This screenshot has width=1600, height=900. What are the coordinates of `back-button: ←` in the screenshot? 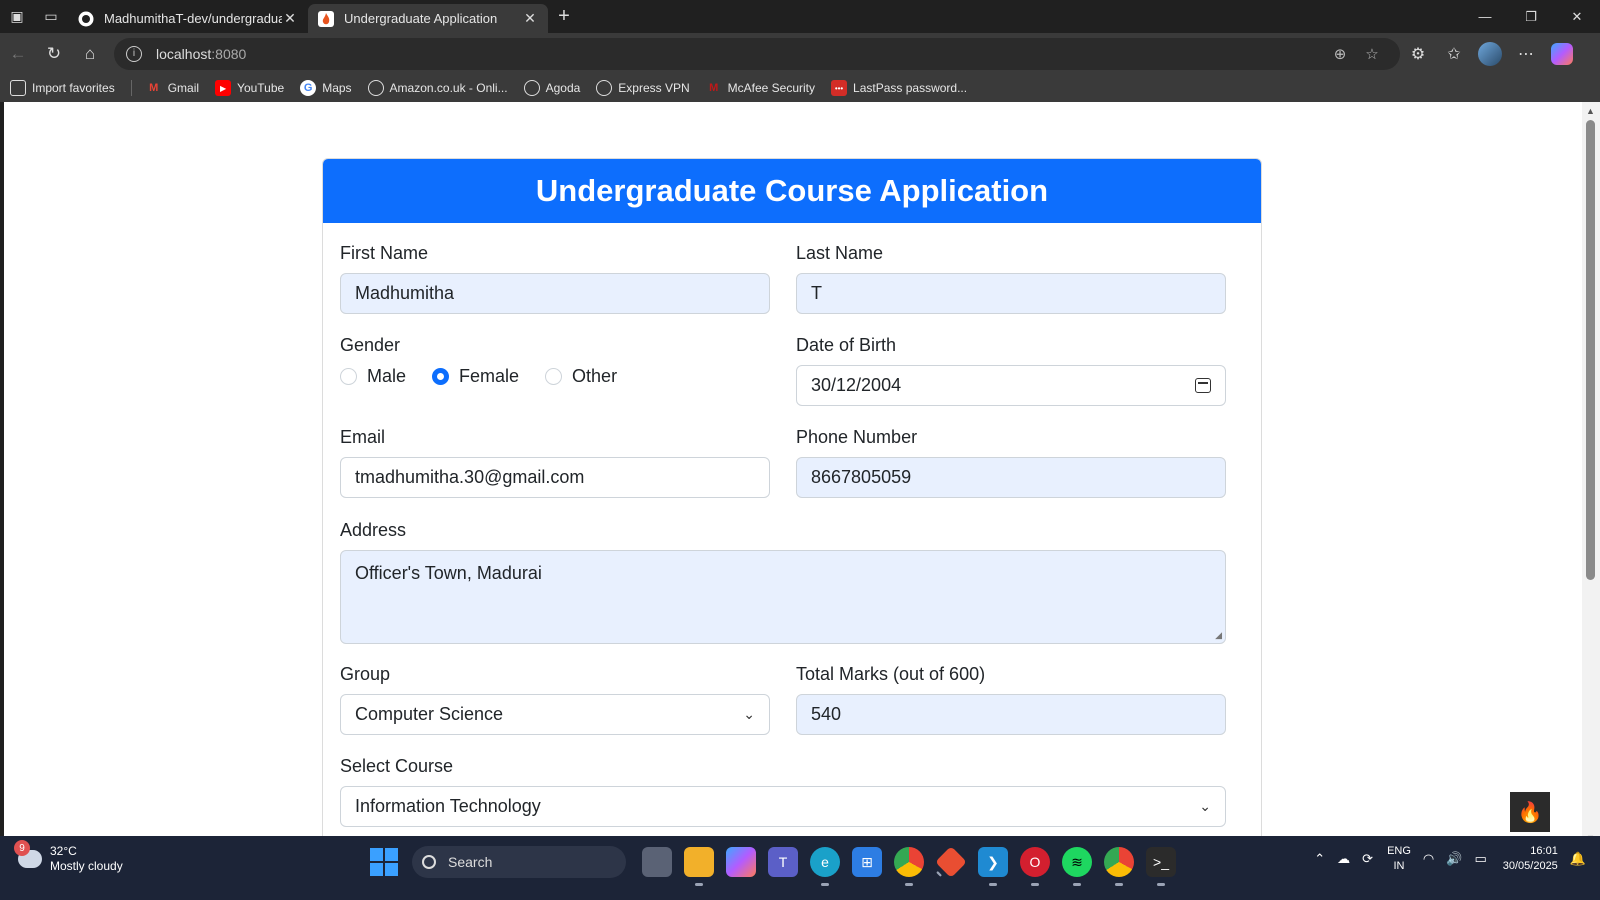 It's located at (18, 54).